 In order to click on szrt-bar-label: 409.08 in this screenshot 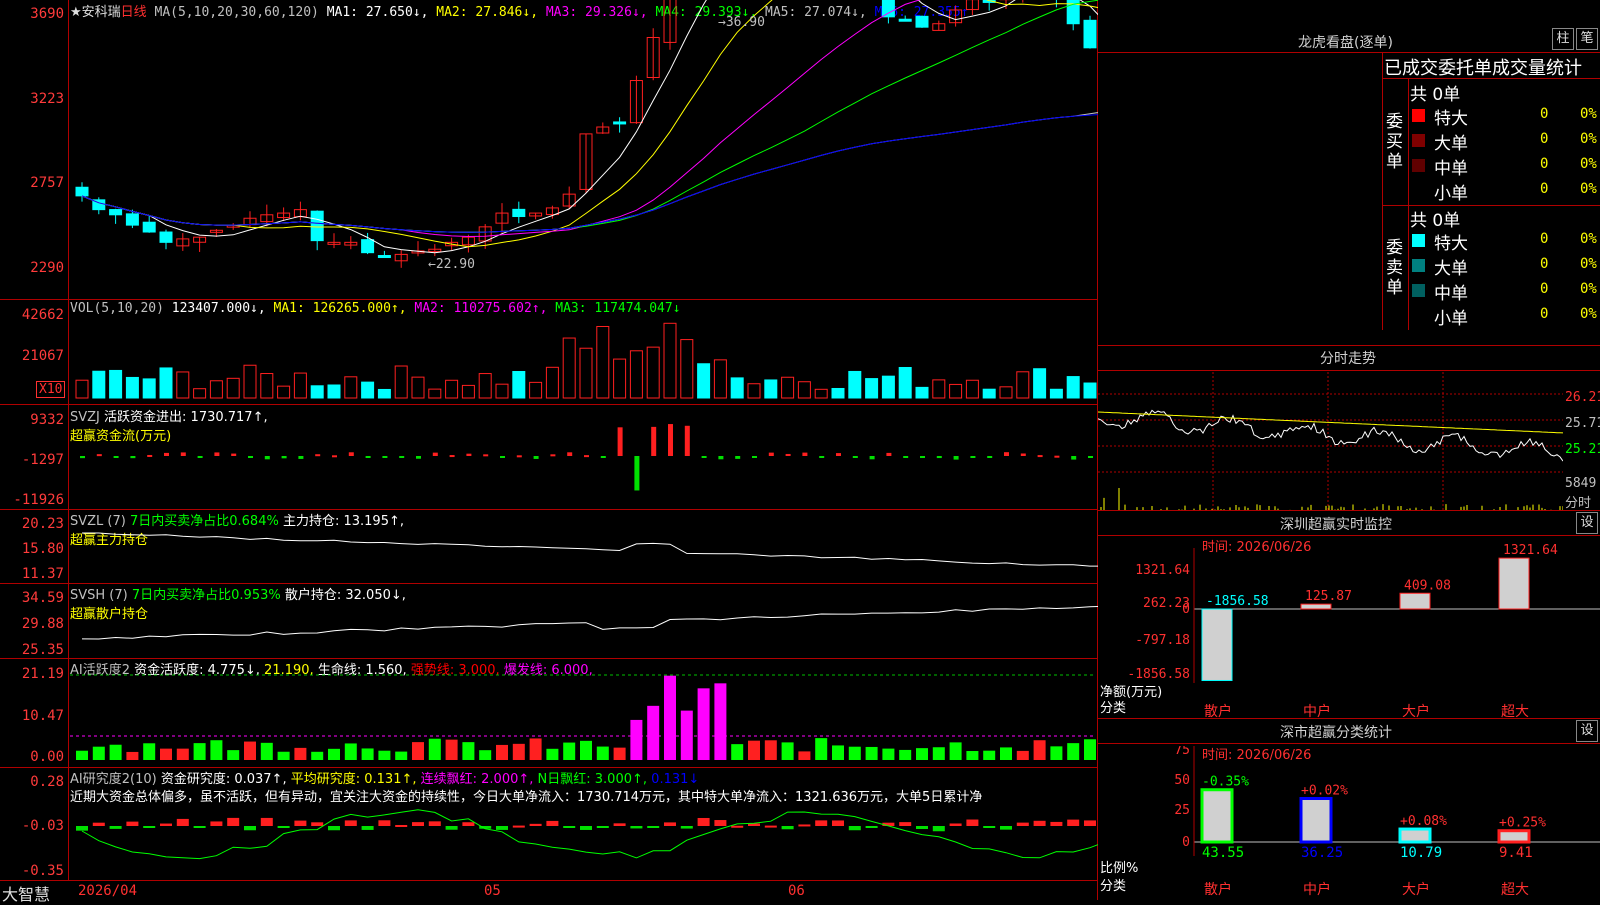, I will do `click(1427, 585)`.